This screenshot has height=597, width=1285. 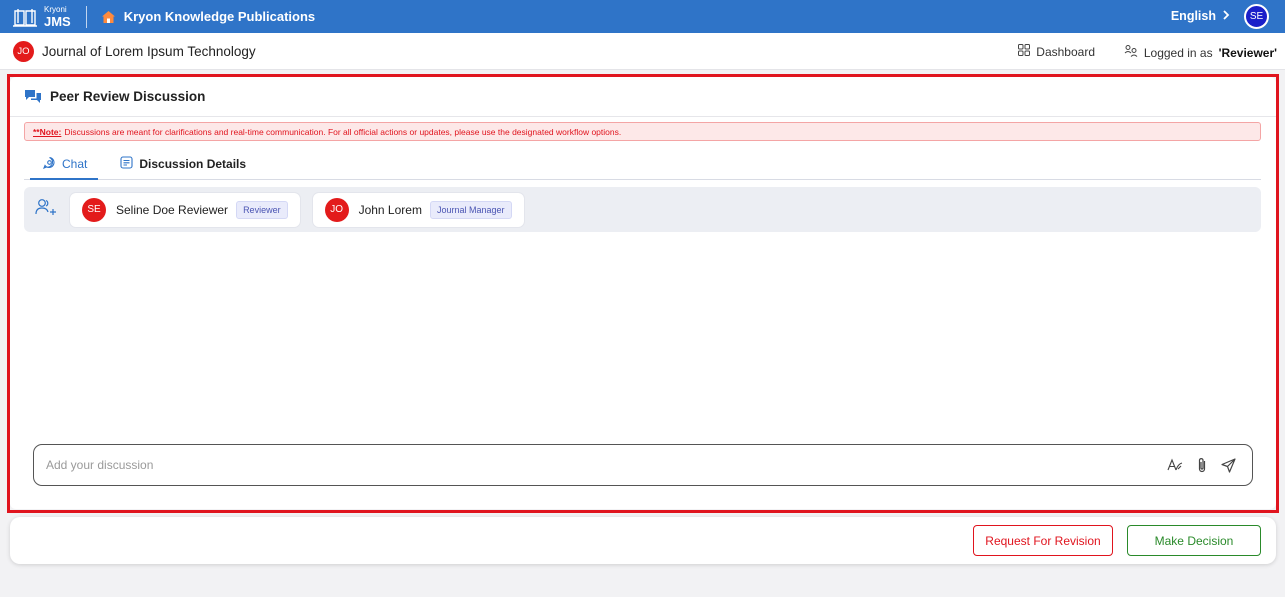 I want to click on request-revision-button: Request For Revision, so click(x=1043, y=540).